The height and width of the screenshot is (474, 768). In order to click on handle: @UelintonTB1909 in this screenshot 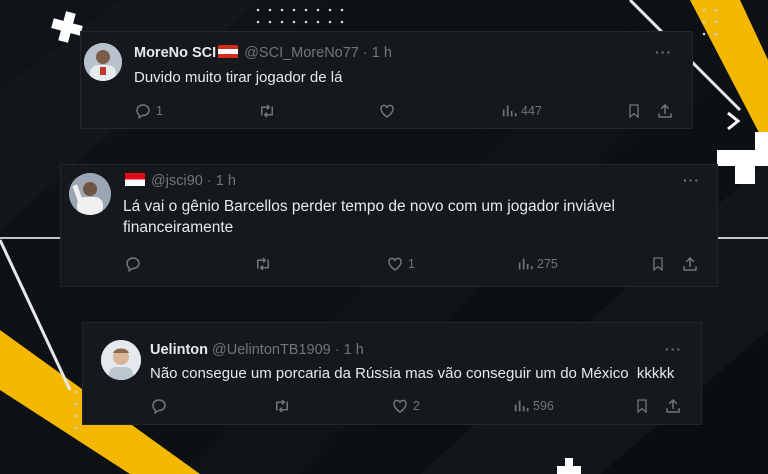, I will do `click(271, 350)`.